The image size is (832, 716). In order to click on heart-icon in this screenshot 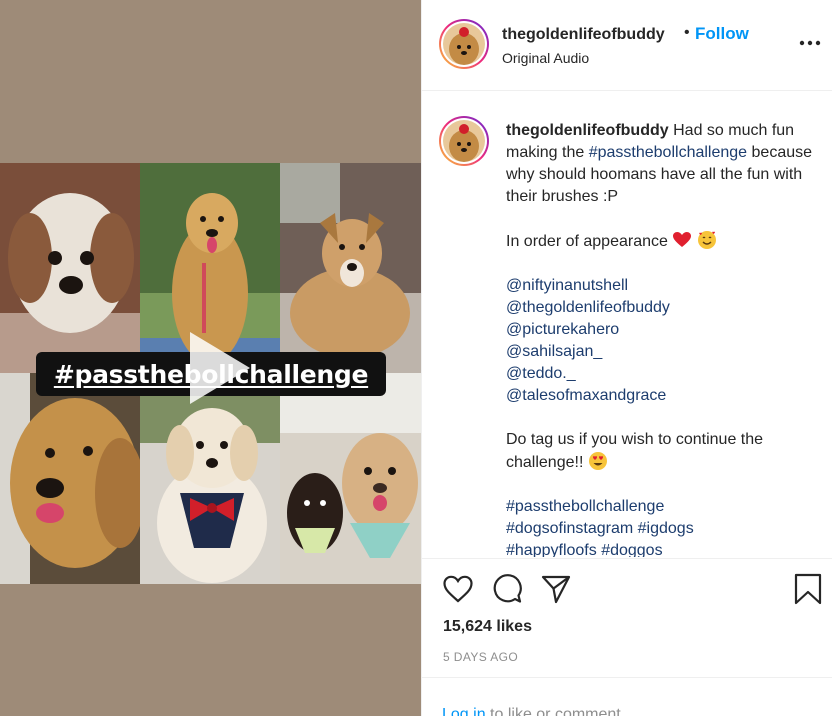, I will do `click(458, 589)`.